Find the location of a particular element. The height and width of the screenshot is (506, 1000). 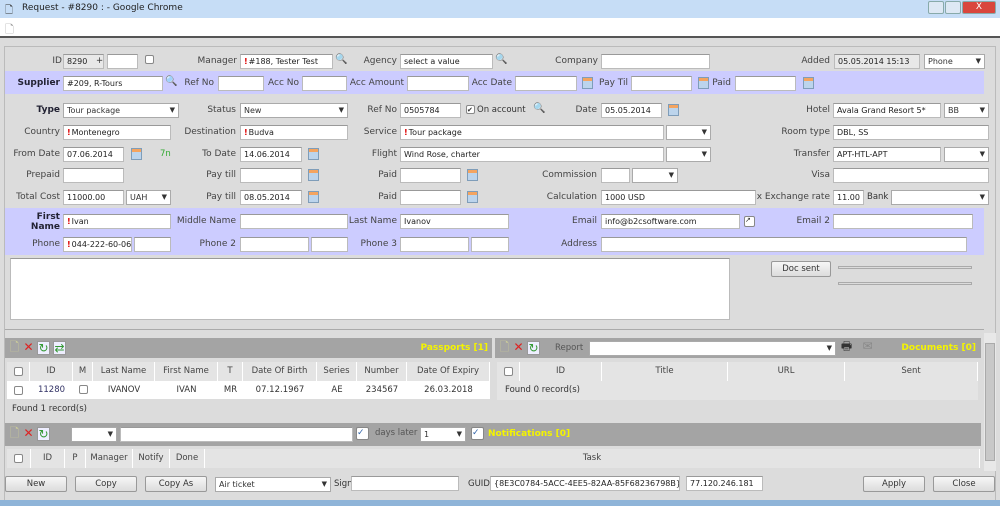

company-label: Company is located at coordinates (576, 61).